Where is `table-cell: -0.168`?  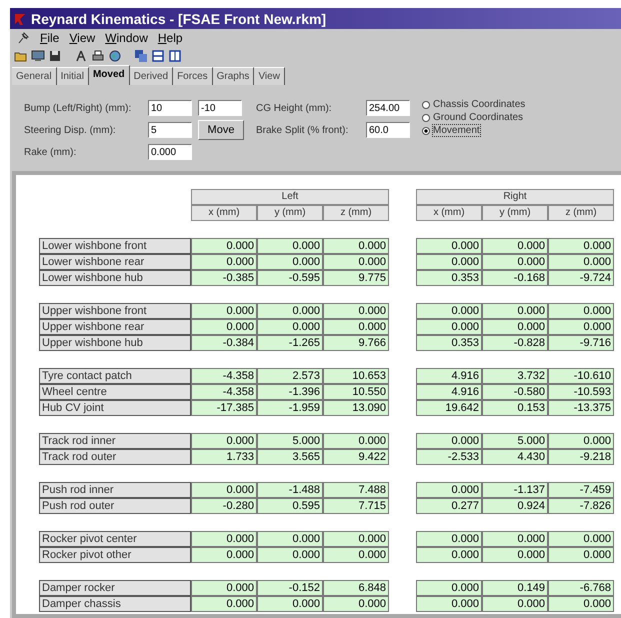 table-cell: -0.168 is located at coordinates (515, 278).